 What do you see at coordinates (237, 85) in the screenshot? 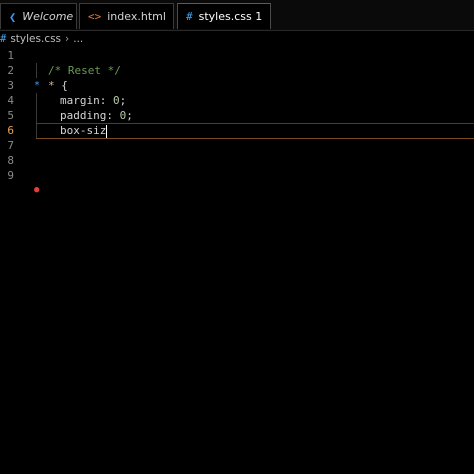
I see `code-line: 3 * * {` at bounding box center [237, 85].